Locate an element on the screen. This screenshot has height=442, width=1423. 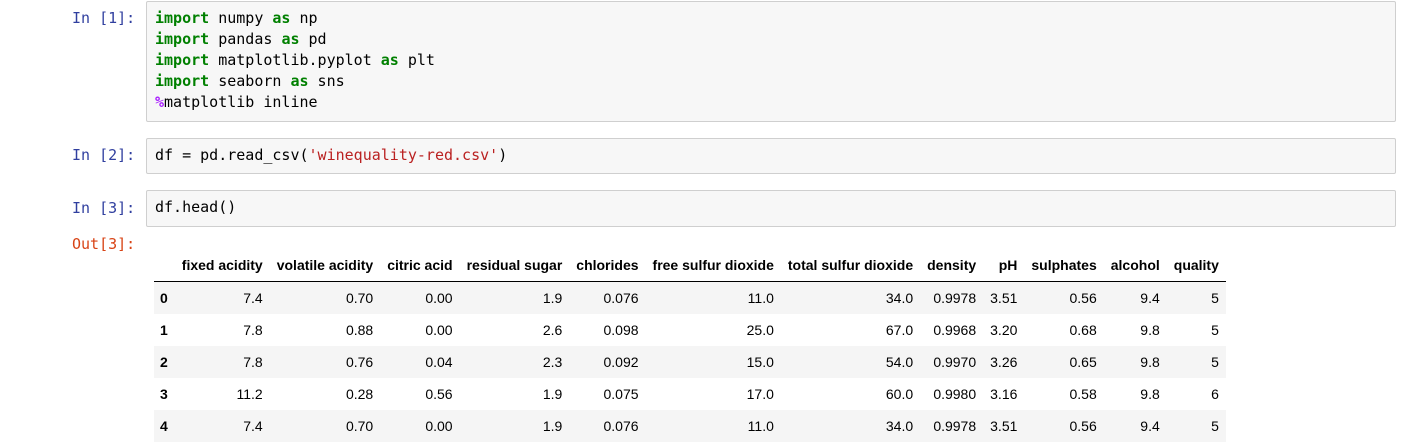
column-header: sulphates is located at coordinates (1064, 265).